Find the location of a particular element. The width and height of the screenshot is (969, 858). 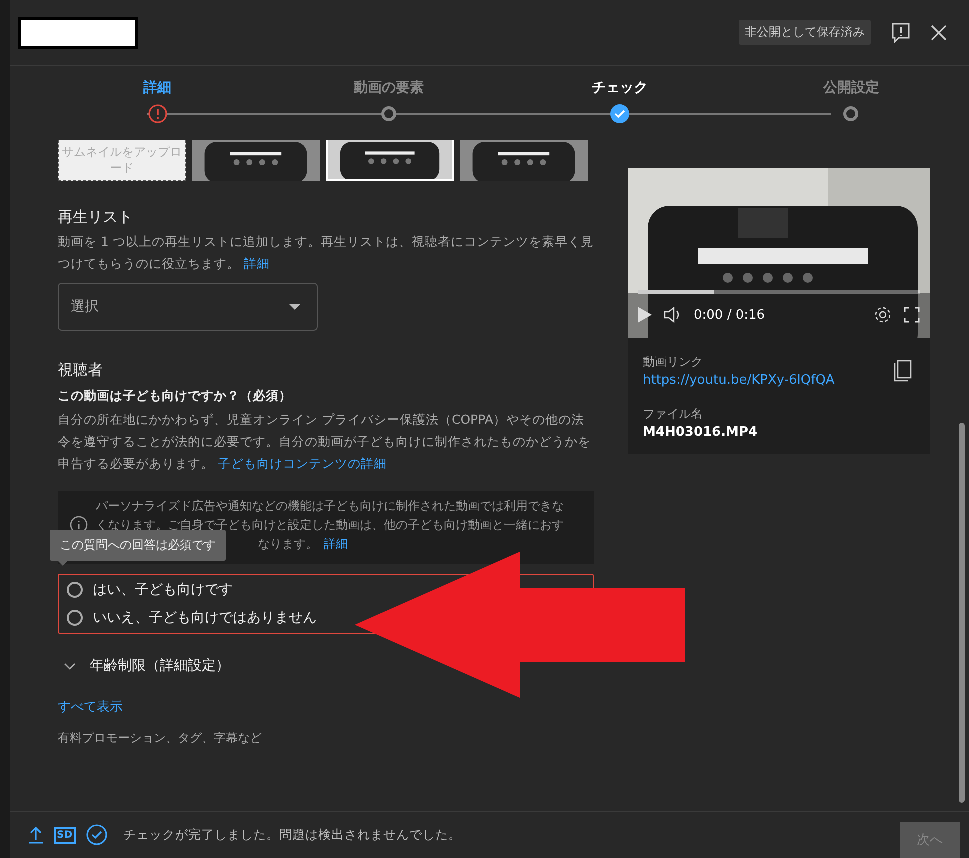

feedback-icon is located at coordinates (901, 33).